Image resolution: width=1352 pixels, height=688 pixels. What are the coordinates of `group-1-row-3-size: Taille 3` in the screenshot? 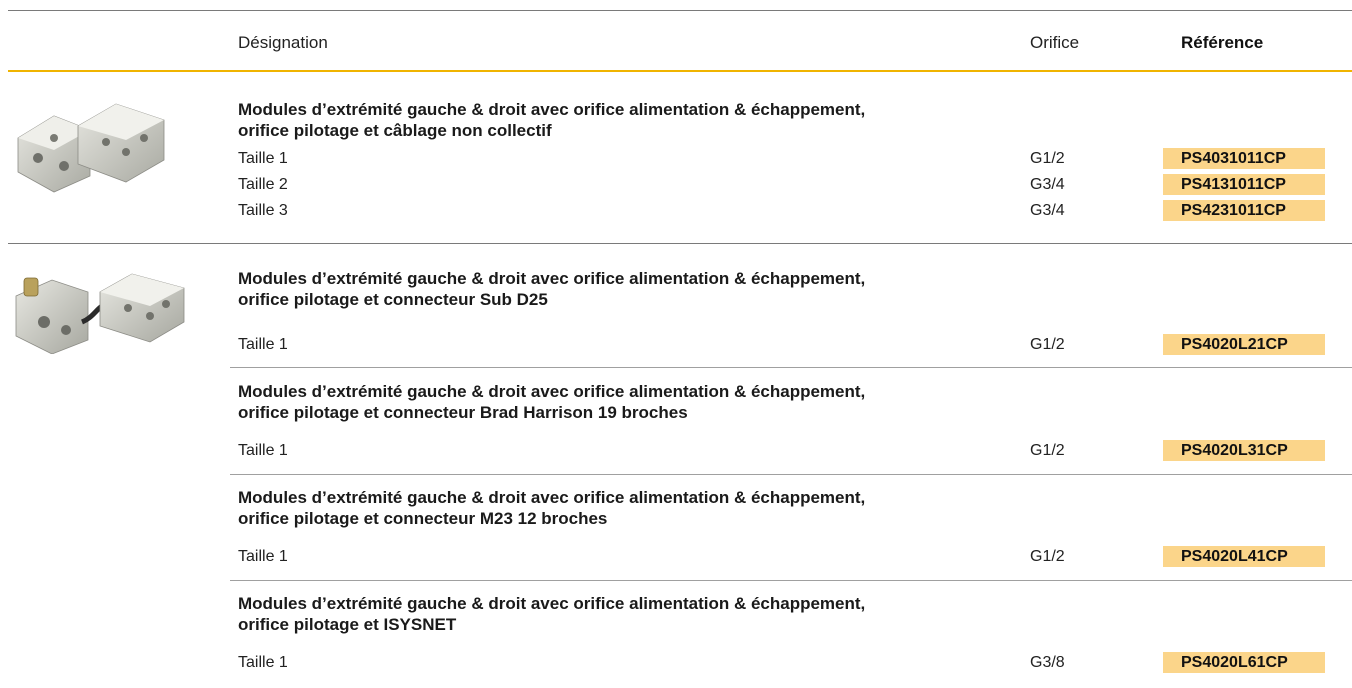 It's located at (263, 210).